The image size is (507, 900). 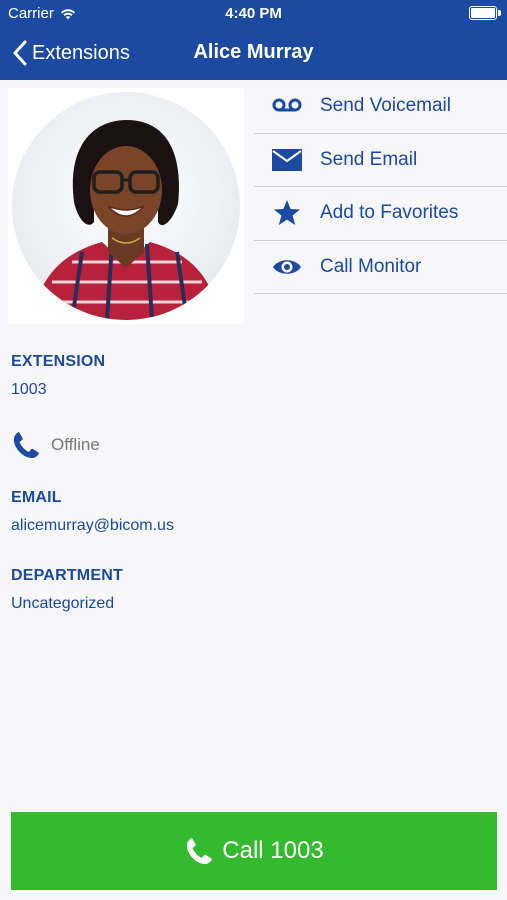 I want to click on call-monitor-button: Call Monitor, so click(x=380, y=267).